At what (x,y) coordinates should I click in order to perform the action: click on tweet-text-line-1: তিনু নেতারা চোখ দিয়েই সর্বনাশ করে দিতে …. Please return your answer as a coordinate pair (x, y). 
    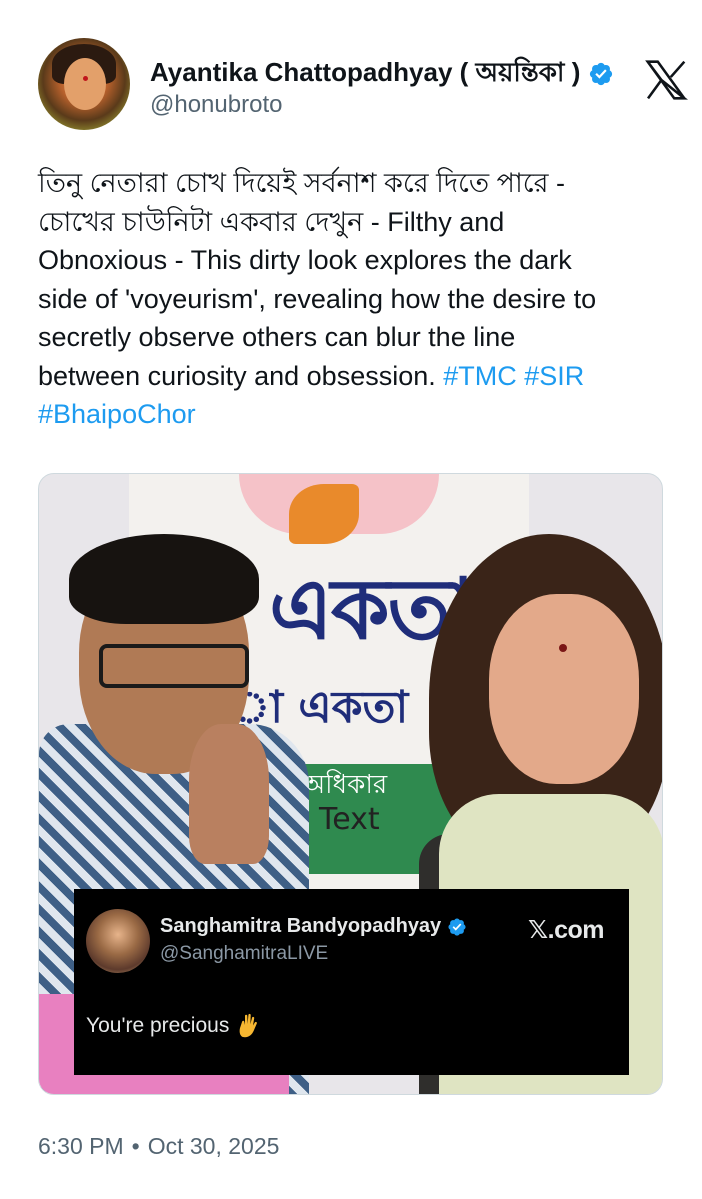
    Looking at the image, I should click on (301, 183).